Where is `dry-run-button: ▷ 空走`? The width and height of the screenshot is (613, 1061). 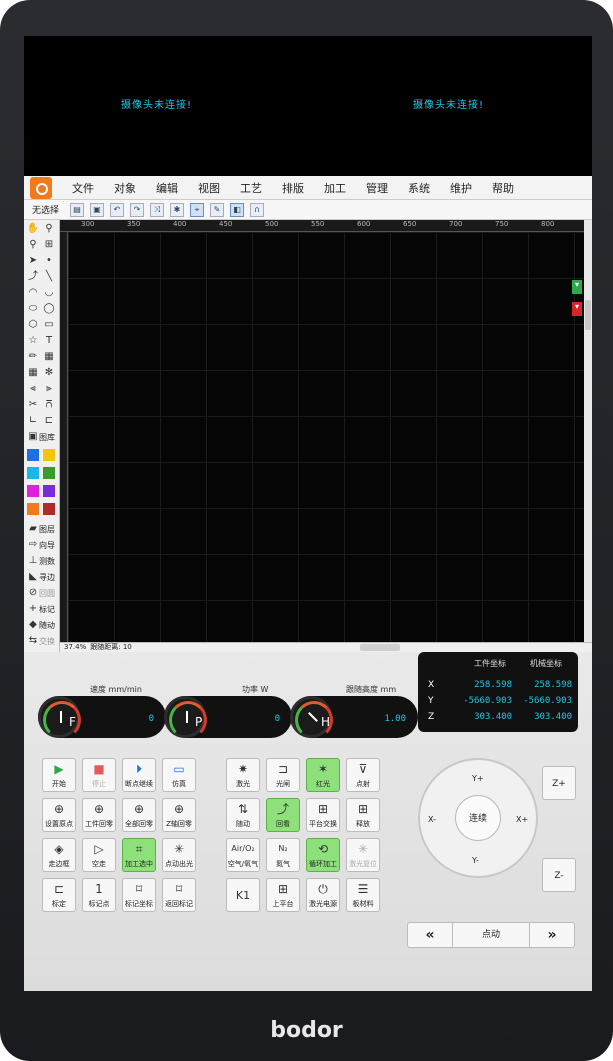
dry-run-button: ▷ 空走 is located at coordinates (99, 855).